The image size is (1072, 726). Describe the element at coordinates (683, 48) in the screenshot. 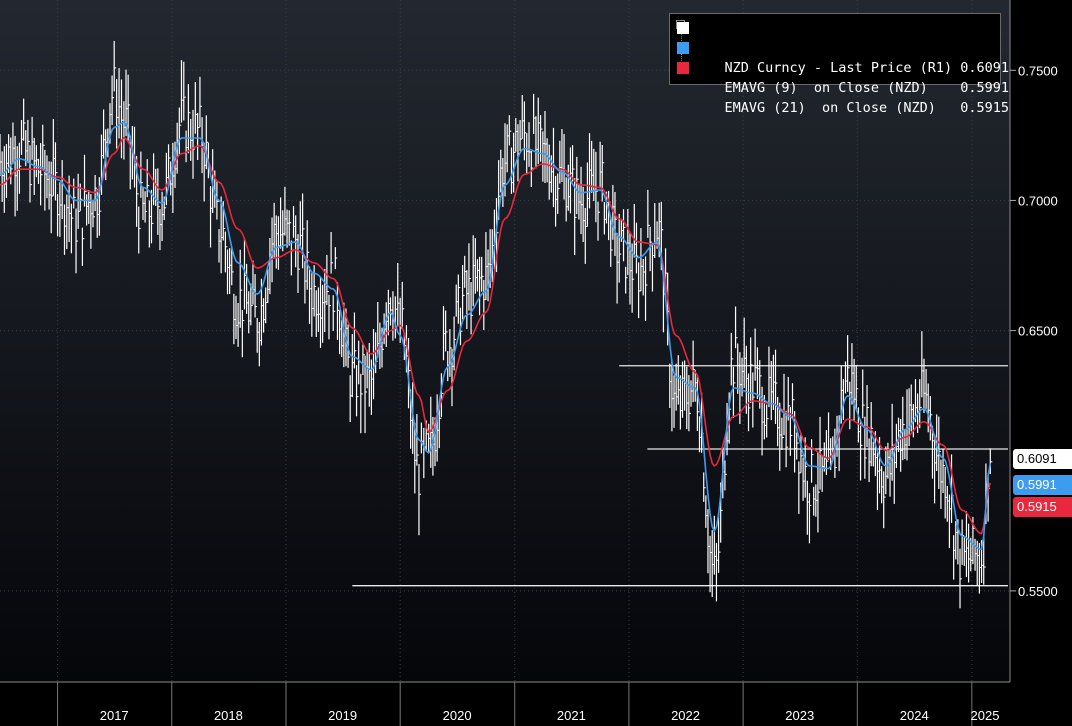

I see `legend-swatch-ema9` at that location.